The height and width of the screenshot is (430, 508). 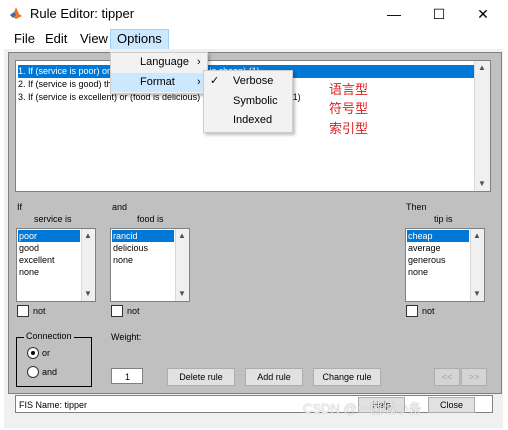 I want to click on minimize-button: —, so click(x=394, y=14).